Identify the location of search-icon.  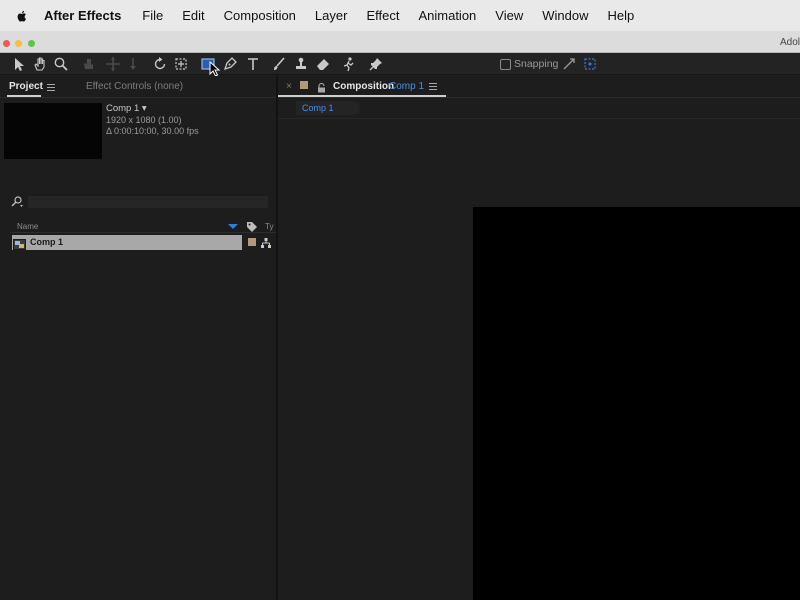
(17, 202).